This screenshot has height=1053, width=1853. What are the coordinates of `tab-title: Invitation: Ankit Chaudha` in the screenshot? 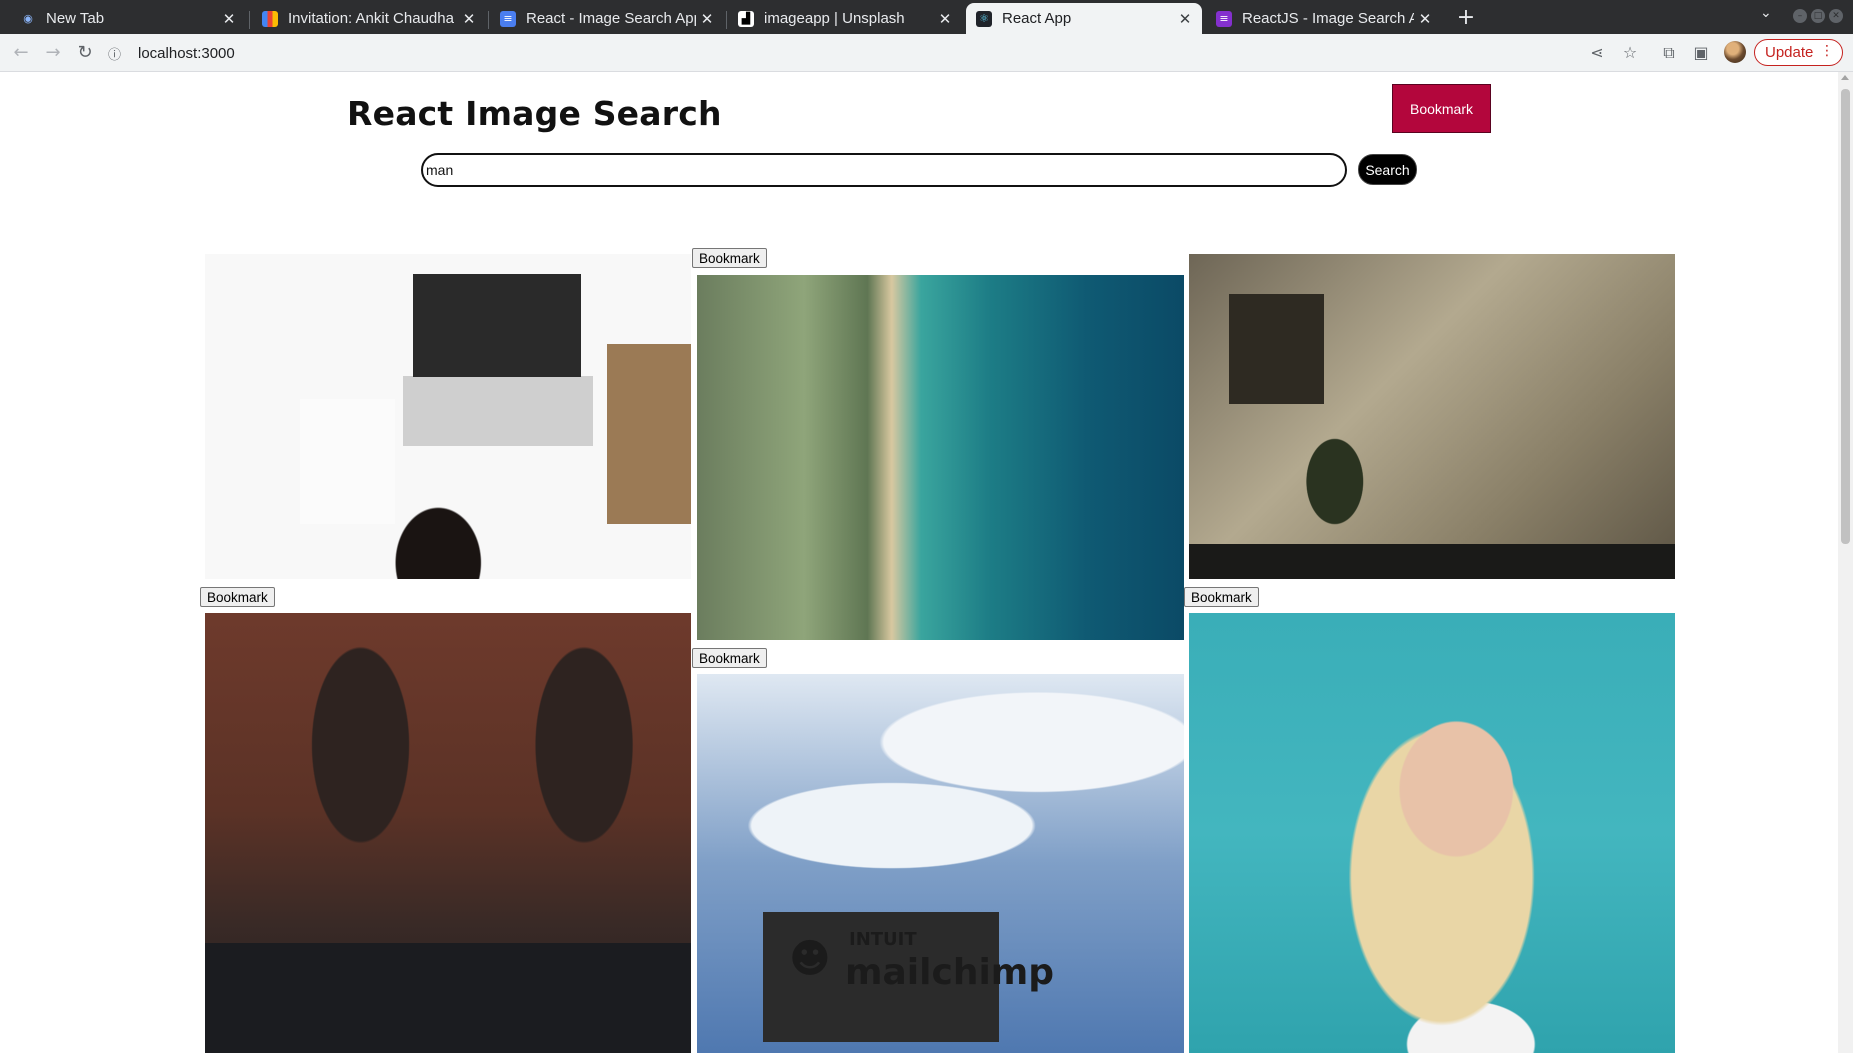 It's located at (371, 18).